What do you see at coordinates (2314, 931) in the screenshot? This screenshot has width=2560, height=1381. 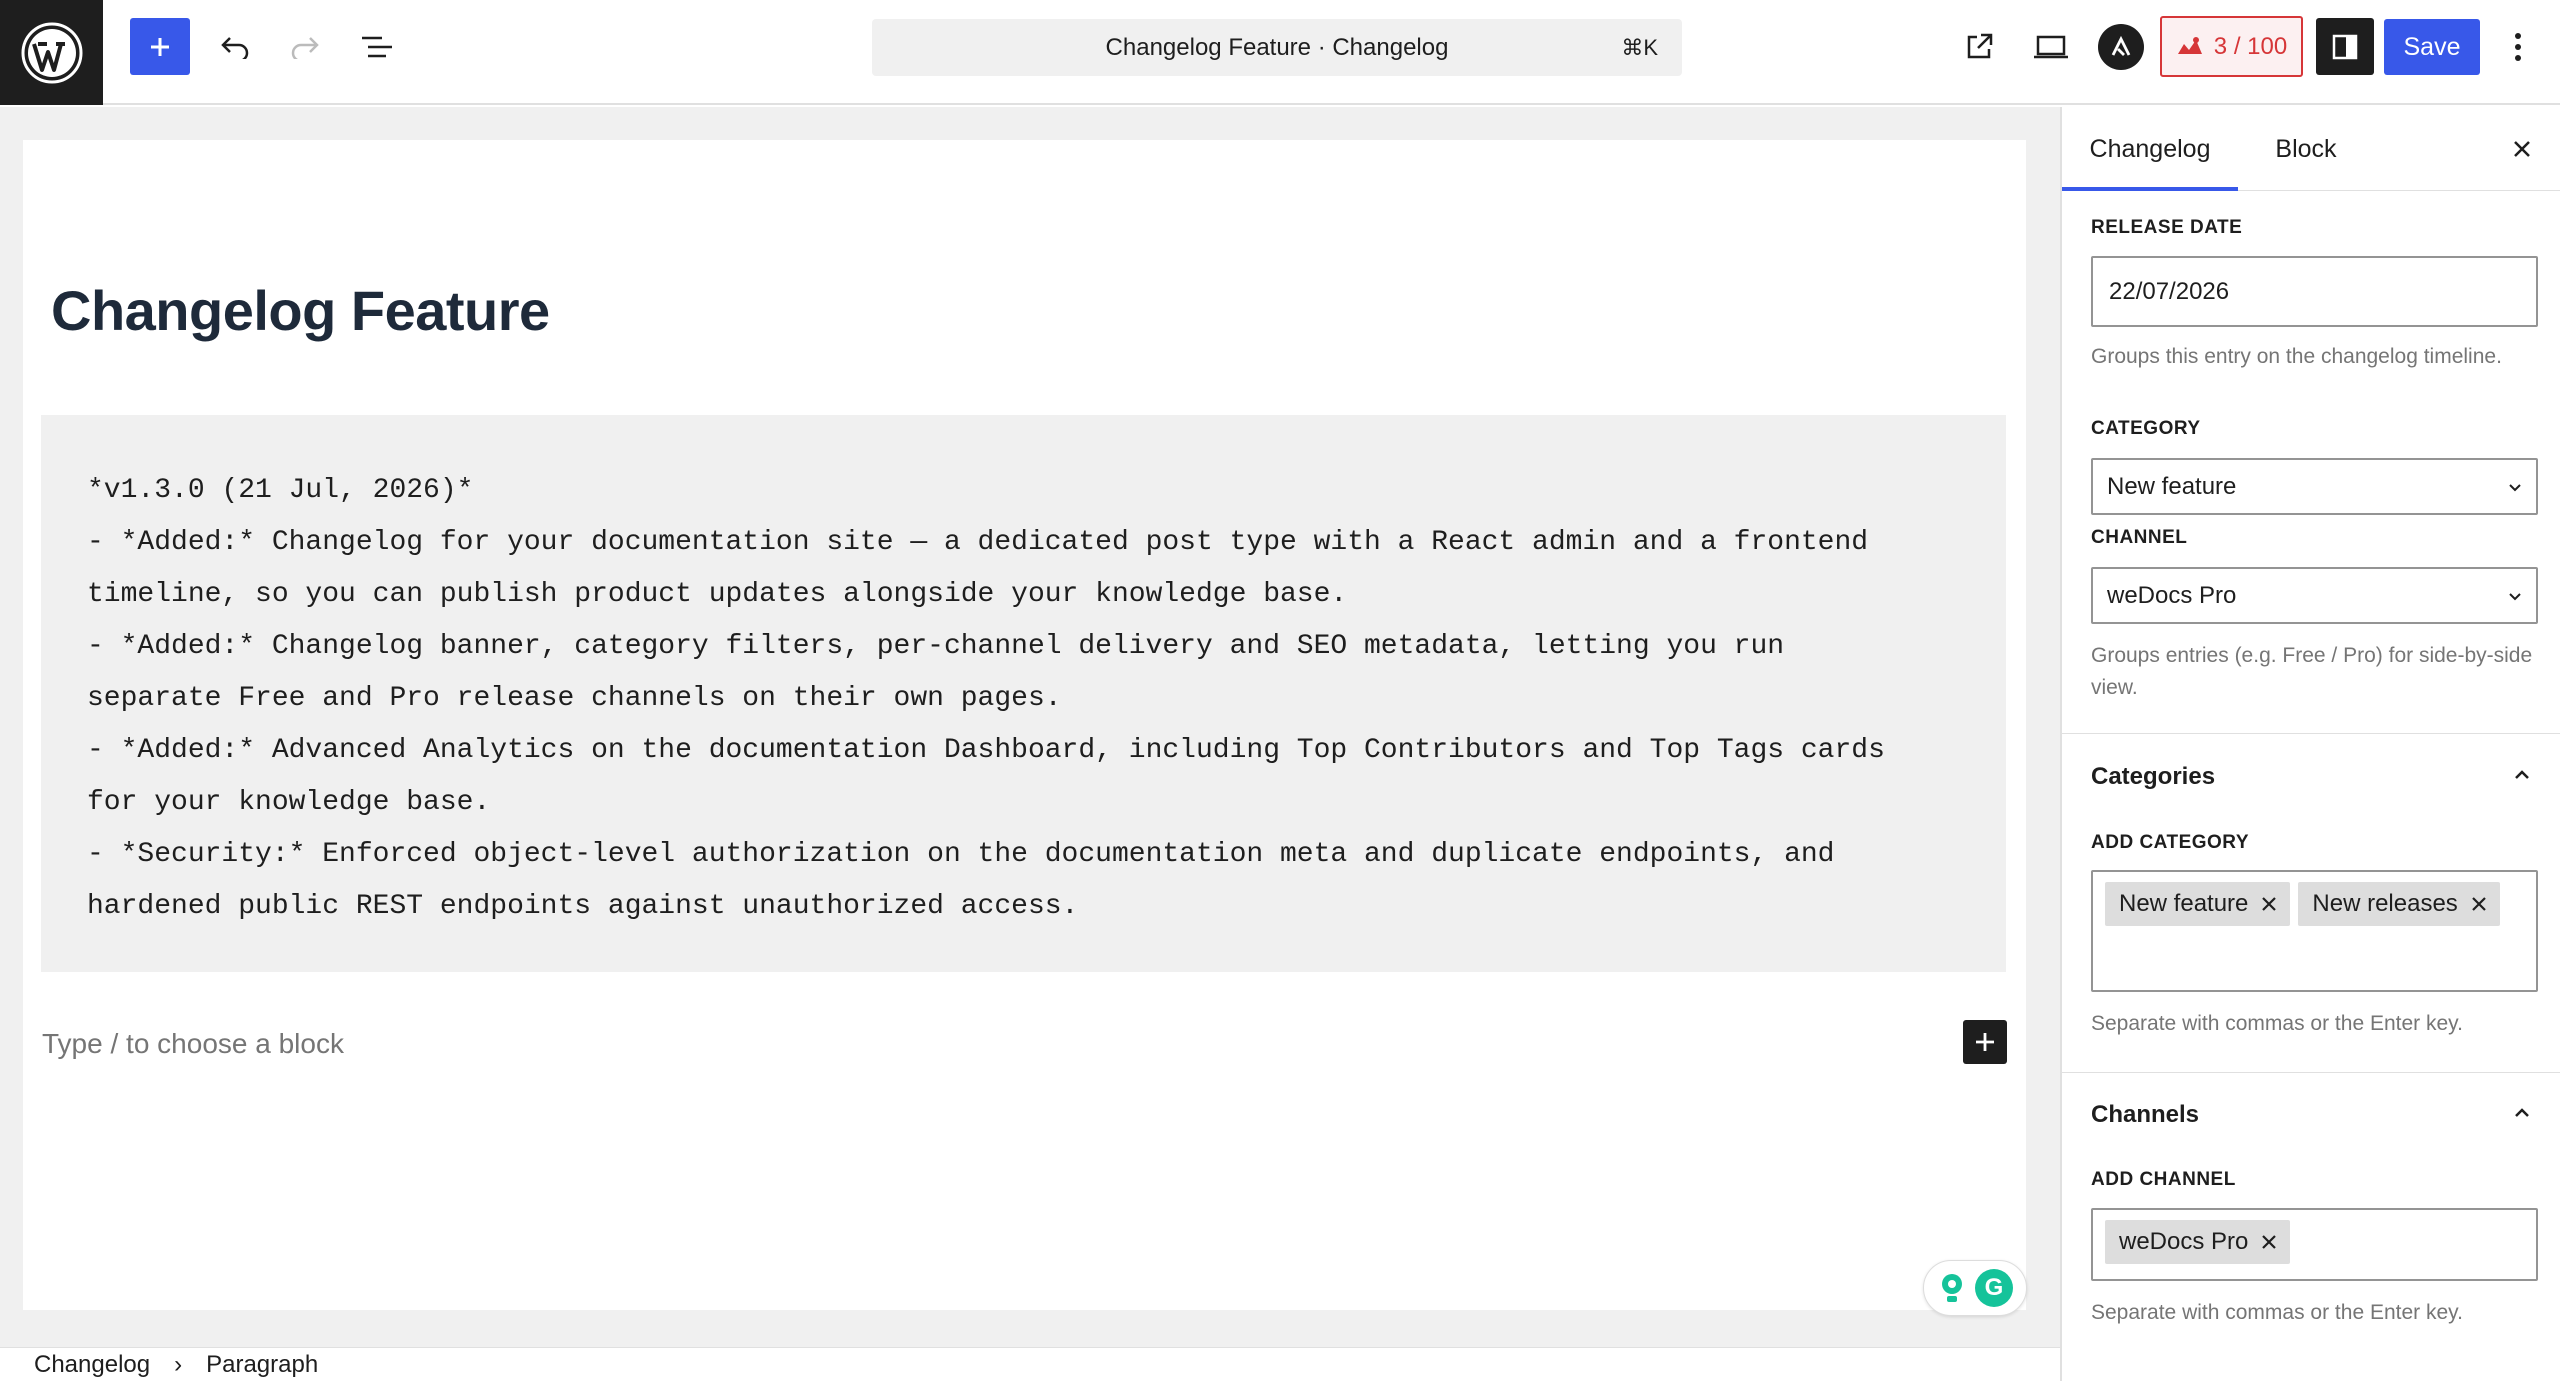 I see `category-token-field: New feature New releases` at bounding box center [2314, 931].